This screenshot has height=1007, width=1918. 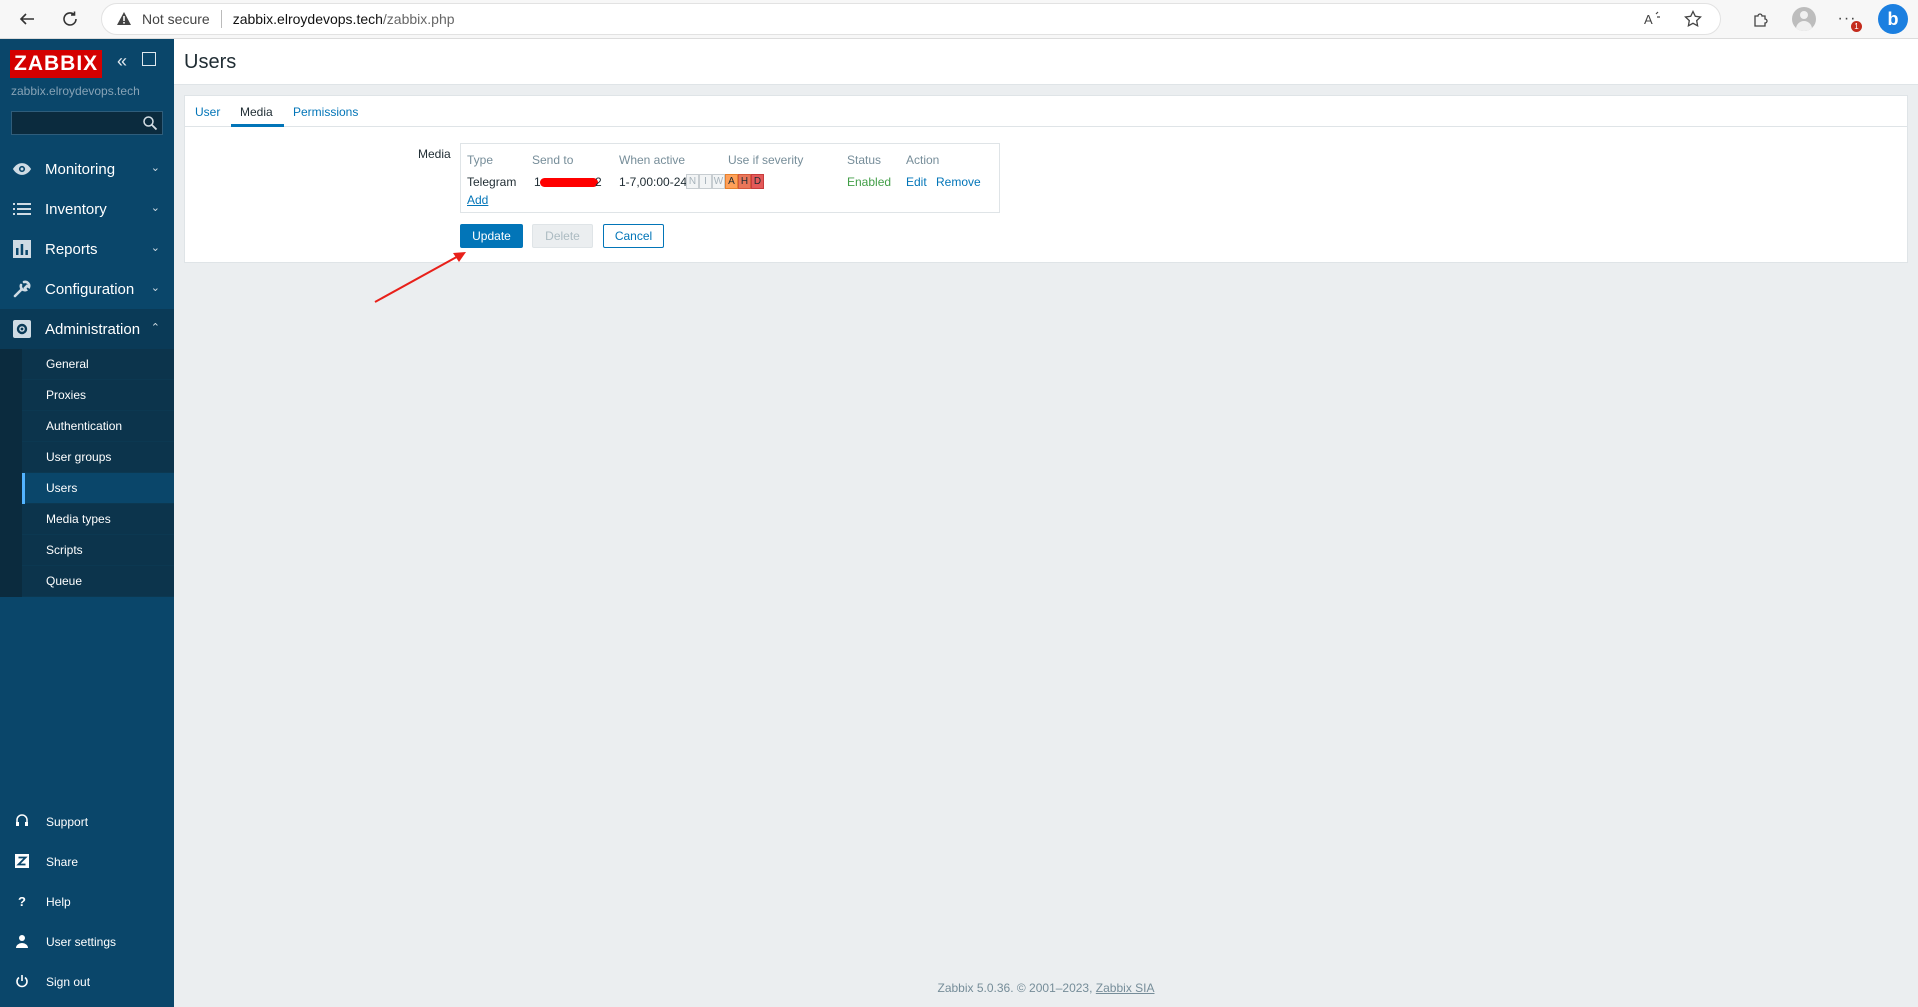 What do you see at coordinates (93, 329) in the screenshot?
I see `menu-label: Administration` at bounding box center [93, 329].